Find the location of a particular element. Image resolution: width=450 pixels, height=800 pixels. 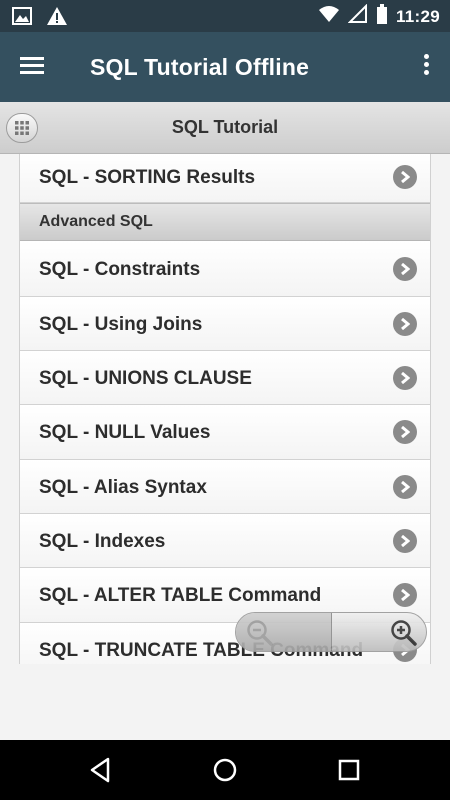

signal-icon is located at coordinates (357, 16).